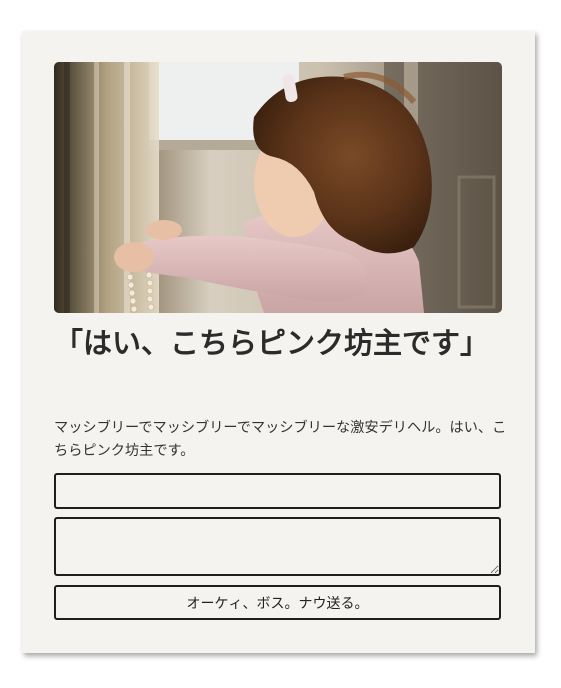 This screenshot has width=561, height=688. I want to click on message-textarea, so click(277, 546).